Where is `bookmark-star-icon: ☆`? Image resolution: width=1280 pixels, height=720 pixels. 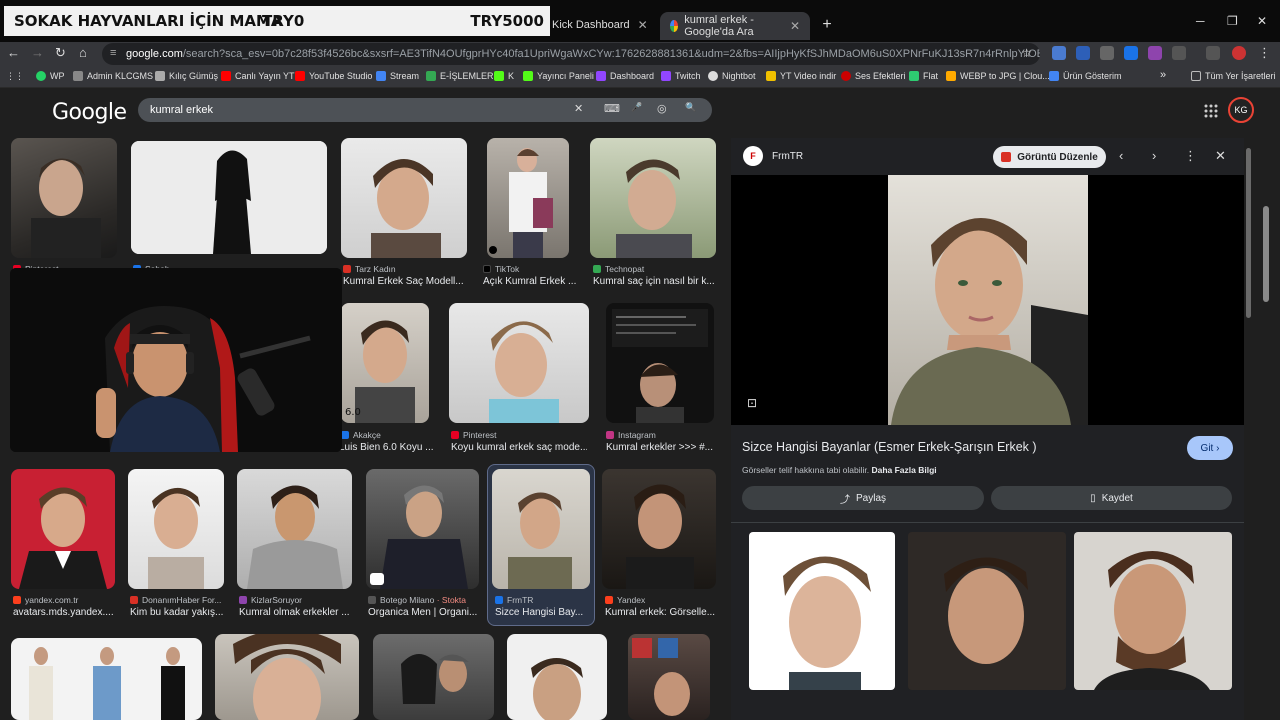 bookmark-star-icon: ☆ is located at coordinates (1026, 53).